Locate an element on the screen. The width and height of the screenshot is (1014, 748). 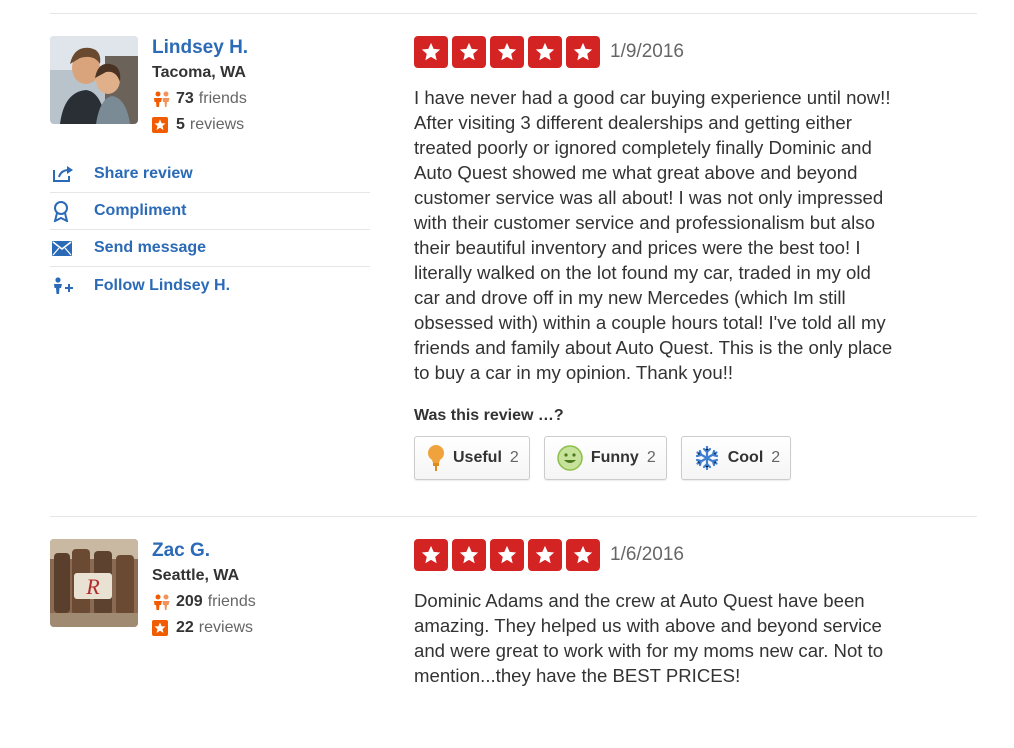
user-info: Lindsey H. Tacoma, WA 73 friends 5 review is located at coordinates (262, 87).